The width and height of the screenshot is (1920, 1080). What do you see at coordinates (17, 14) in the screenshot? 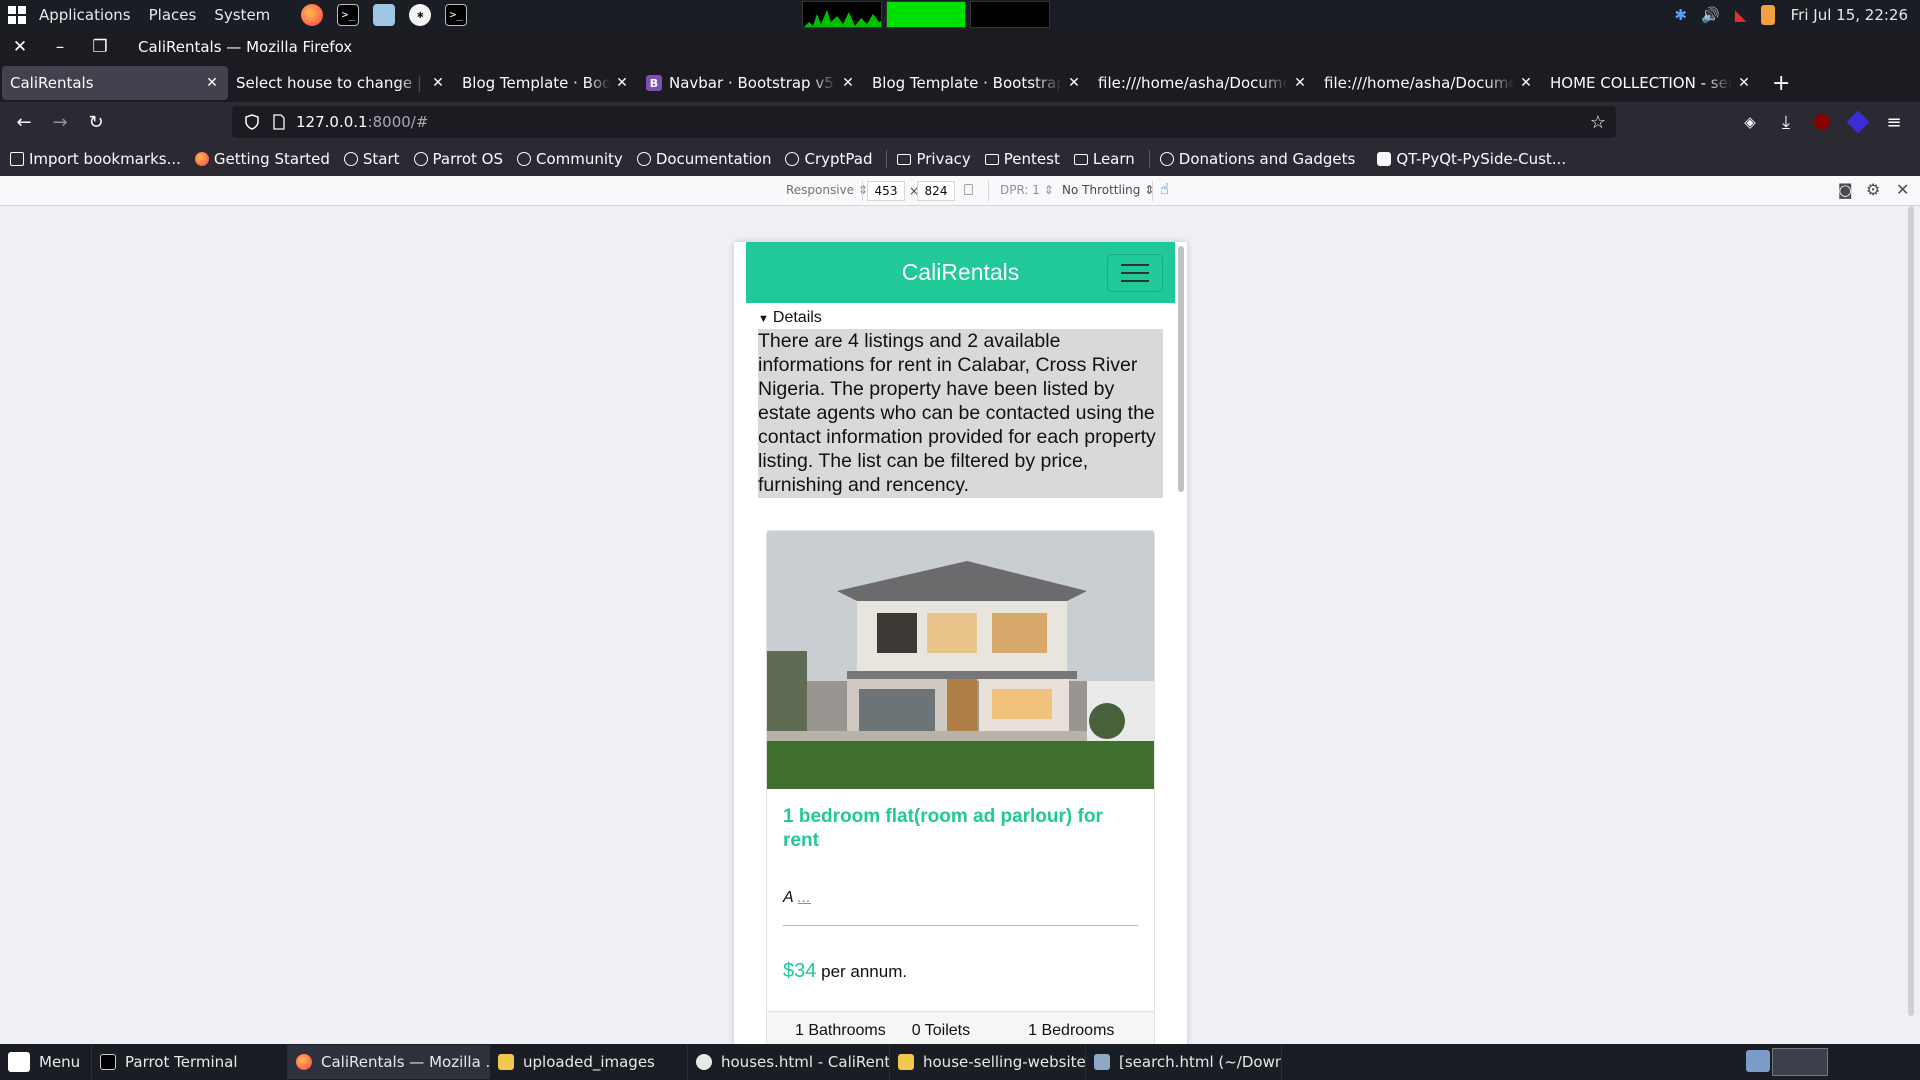
I see `applications-logo-icon` at bounding box center [17, 14].